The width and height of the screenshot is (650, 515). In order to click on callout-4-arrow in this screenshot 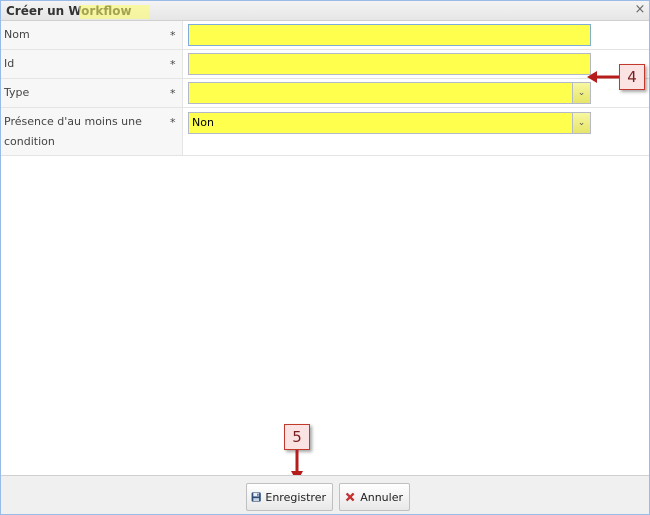, I will do `click(603, 77)`.